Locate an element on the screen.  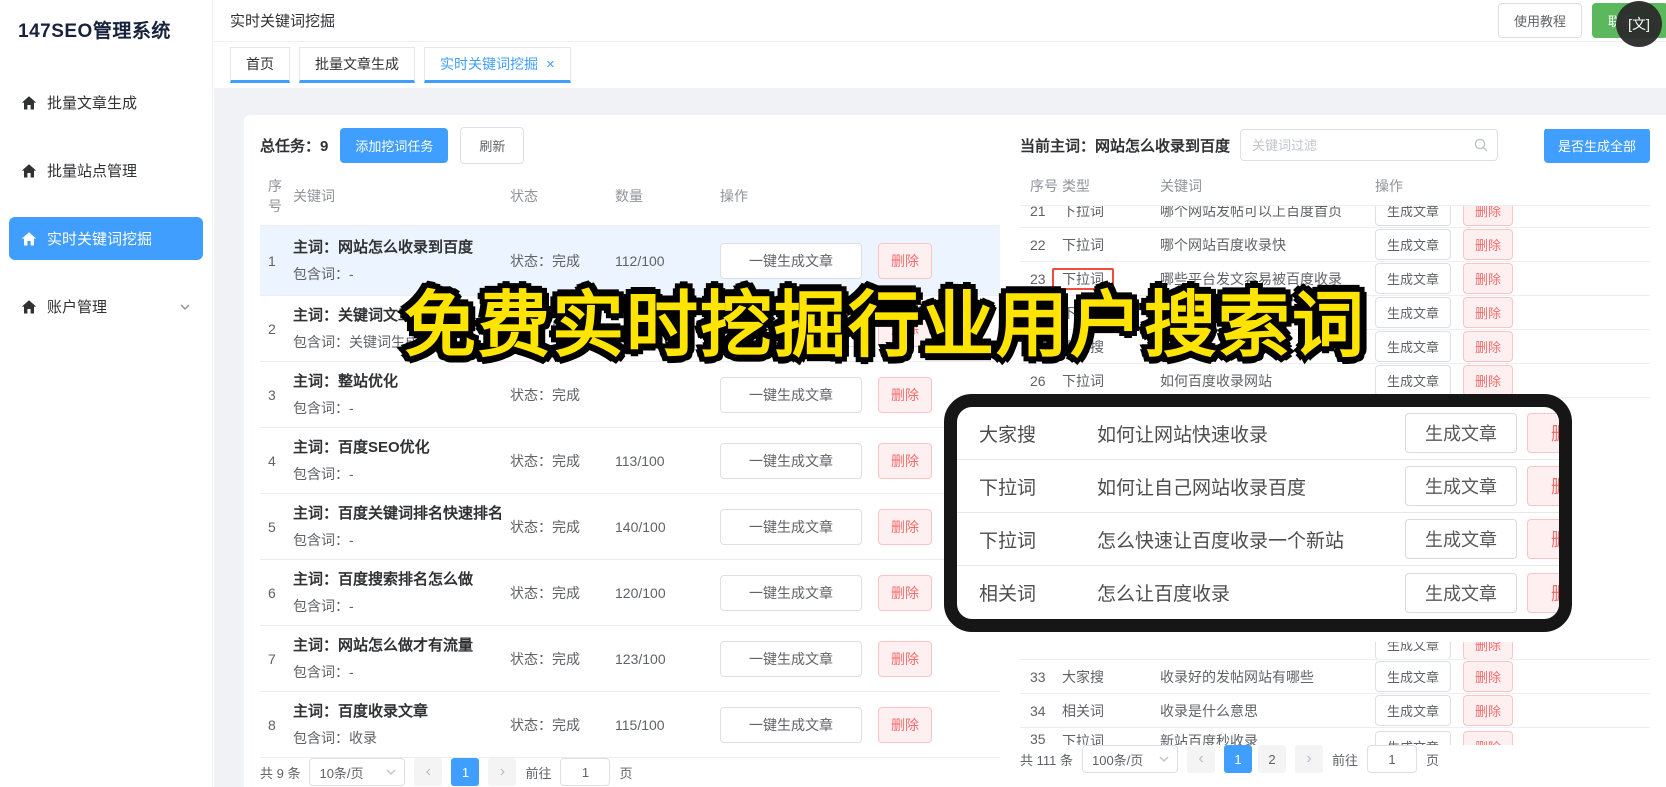
task-include-word: 包含词：- is located at coordinates (323, 474).